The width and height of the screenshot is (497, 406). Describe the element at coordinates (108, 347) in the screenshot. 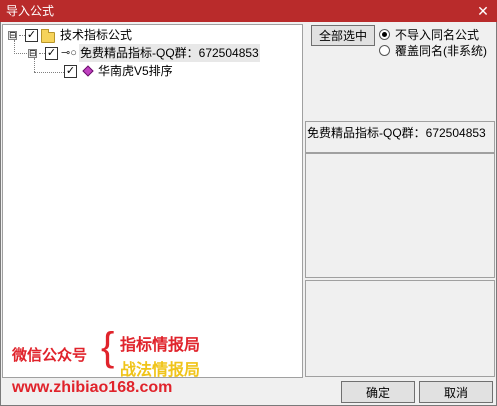

I see `promo-brace: {` at that location.